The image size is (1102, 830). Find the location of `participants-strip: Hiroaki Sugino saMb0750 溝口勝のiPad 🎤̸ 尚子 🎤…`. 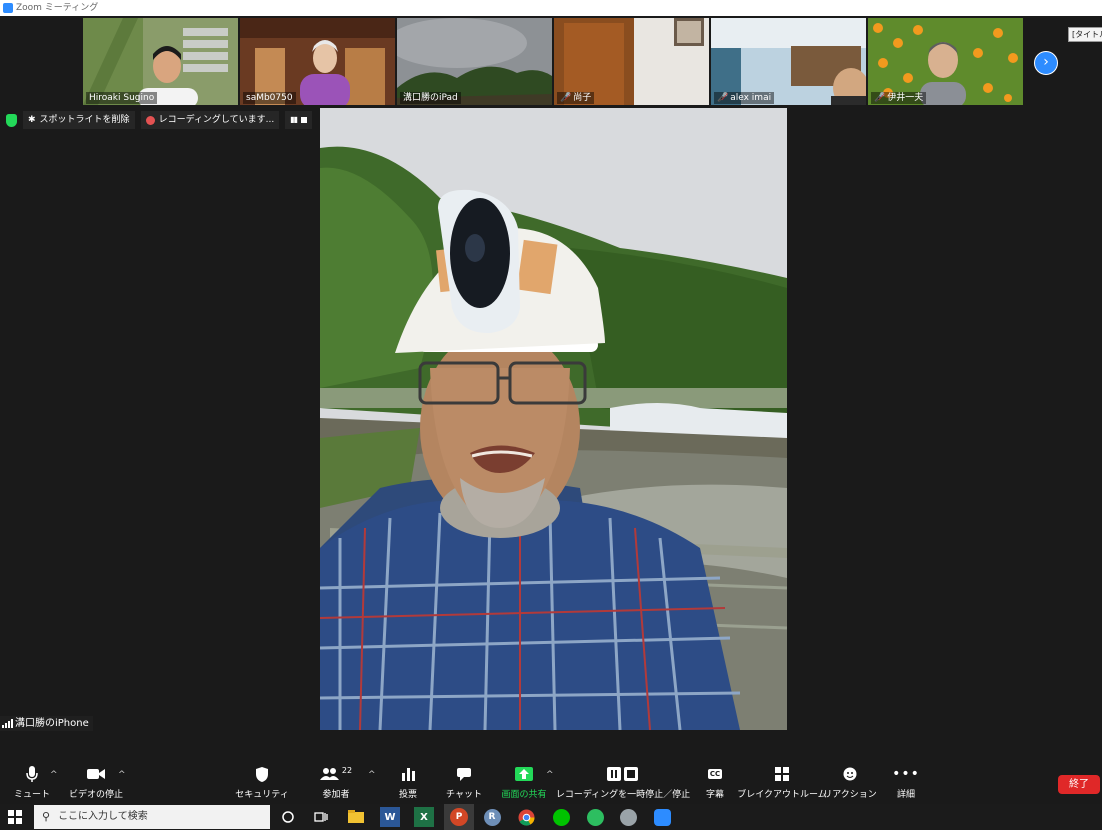

participants-strip: Hiroaki Sugino saMb0750 溝口勝のiPad 🎤̸ 尚子 🎤… is located at coordinates (551, 61).